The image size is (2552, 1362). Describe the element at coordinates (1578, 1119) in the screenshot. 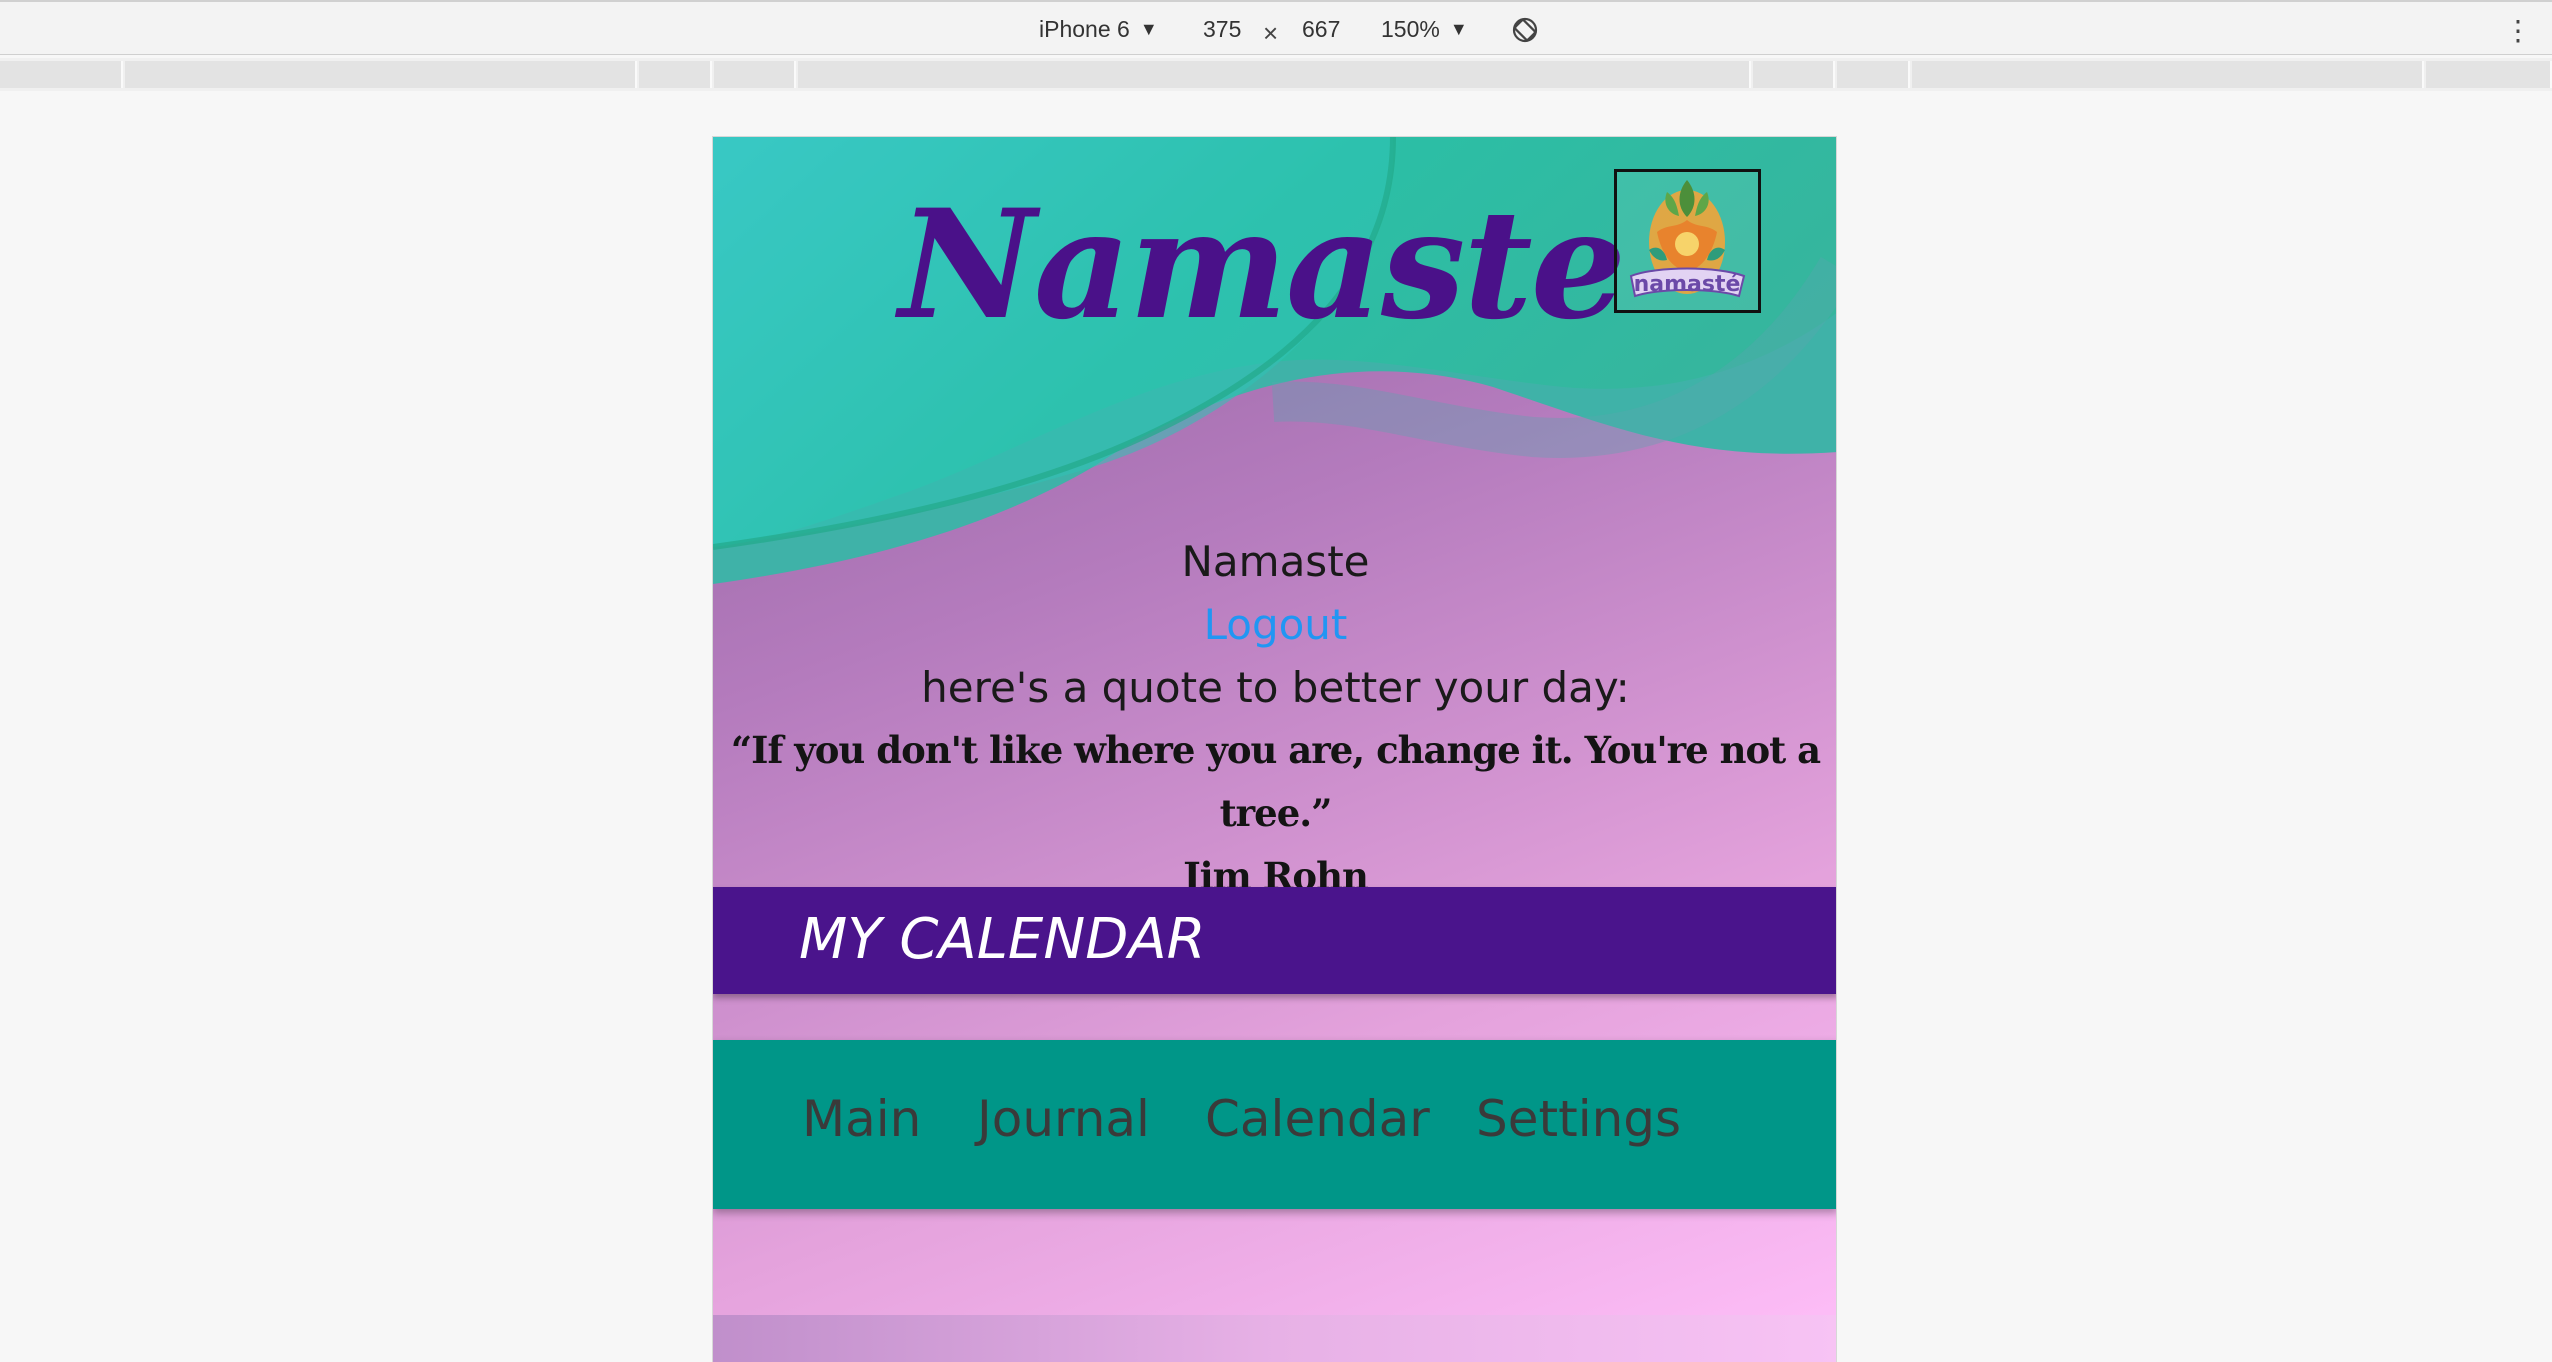

I see `nav-link-settings: Settings` at that location.